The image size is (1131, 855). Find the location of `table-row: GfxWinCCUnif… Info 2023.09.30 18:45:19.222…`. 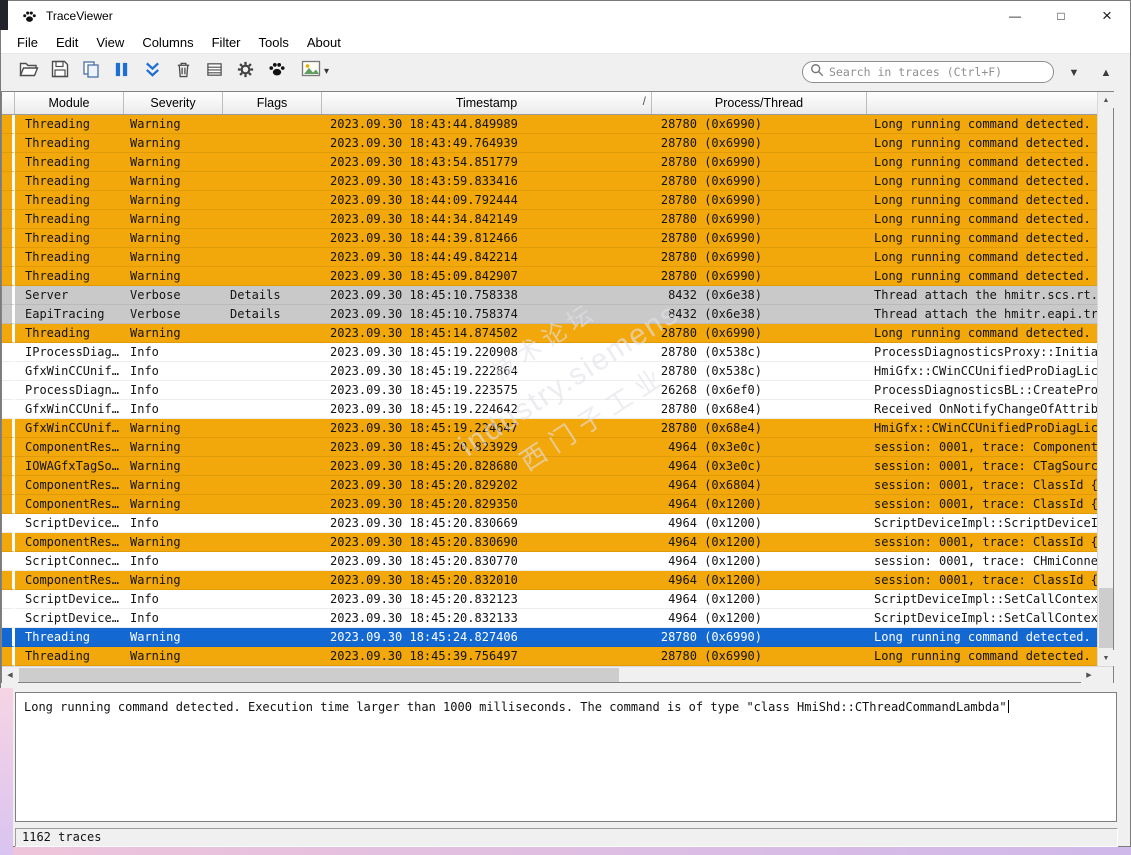

table-row: GfxWinCCUnif… Info 2023.09.30 18:45:19.222… is located at coordinates (549, 371).